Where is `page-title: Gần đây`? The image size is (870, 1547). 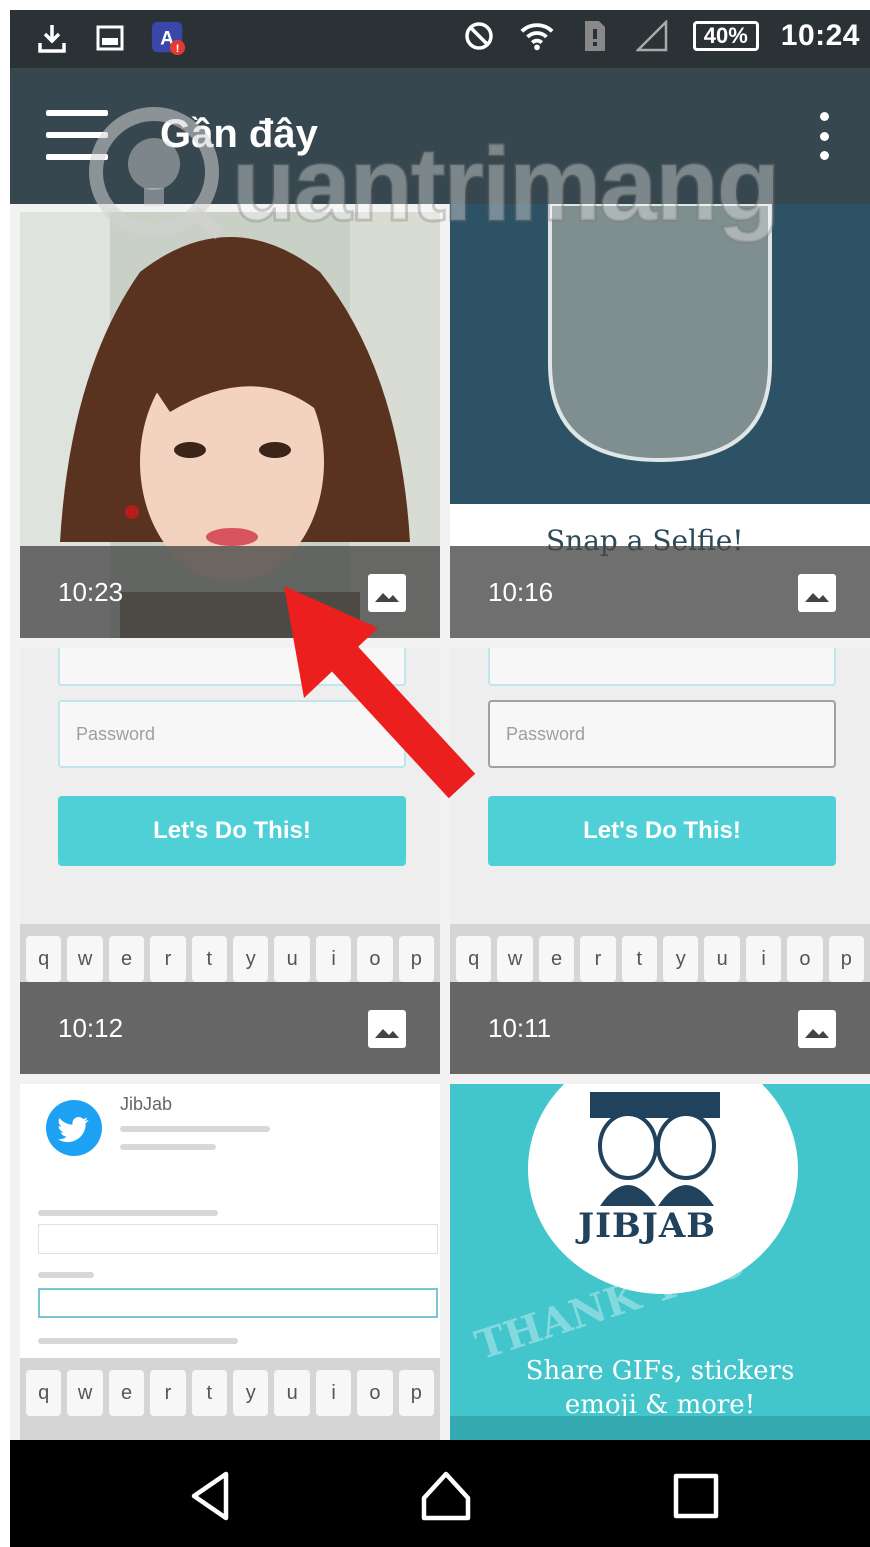 page-title: Gần đây is located at coordinates (239, 134).